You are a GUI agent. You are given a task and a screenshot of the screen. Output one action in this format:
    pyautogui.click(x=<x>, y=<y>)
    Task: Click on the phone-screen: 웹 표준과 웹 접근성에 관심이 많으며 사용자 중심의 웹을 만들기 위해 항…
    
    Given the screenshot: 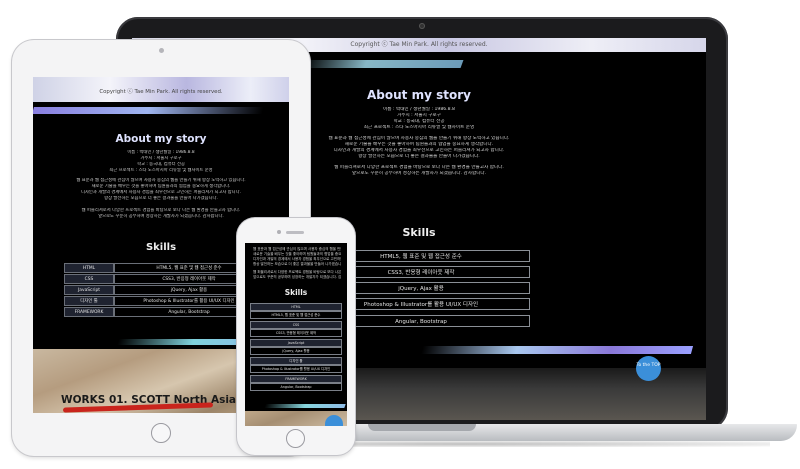 What is the action you would take?
    pyautogui.click(x=296, y=334)
    